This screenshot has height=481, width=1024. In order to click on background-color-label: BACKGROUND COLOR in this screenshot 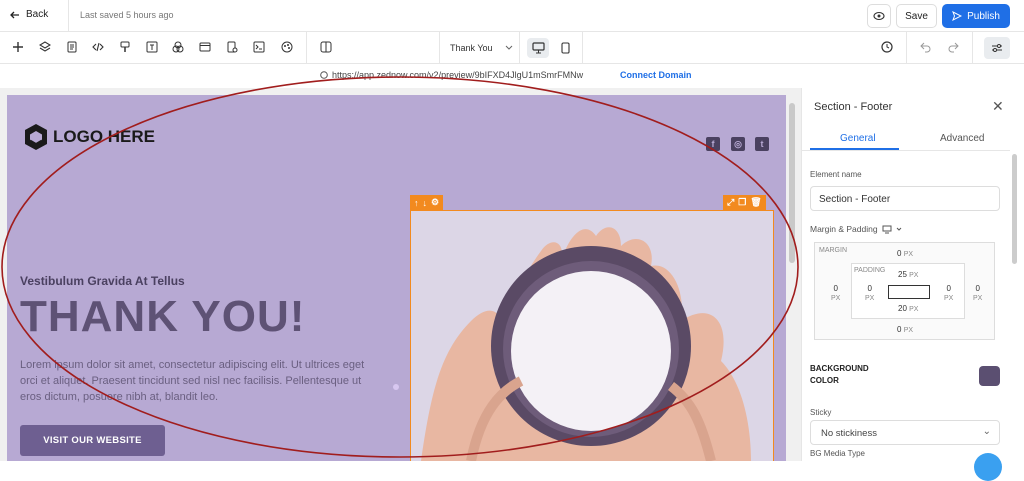, I will do `click(839, 374)`.